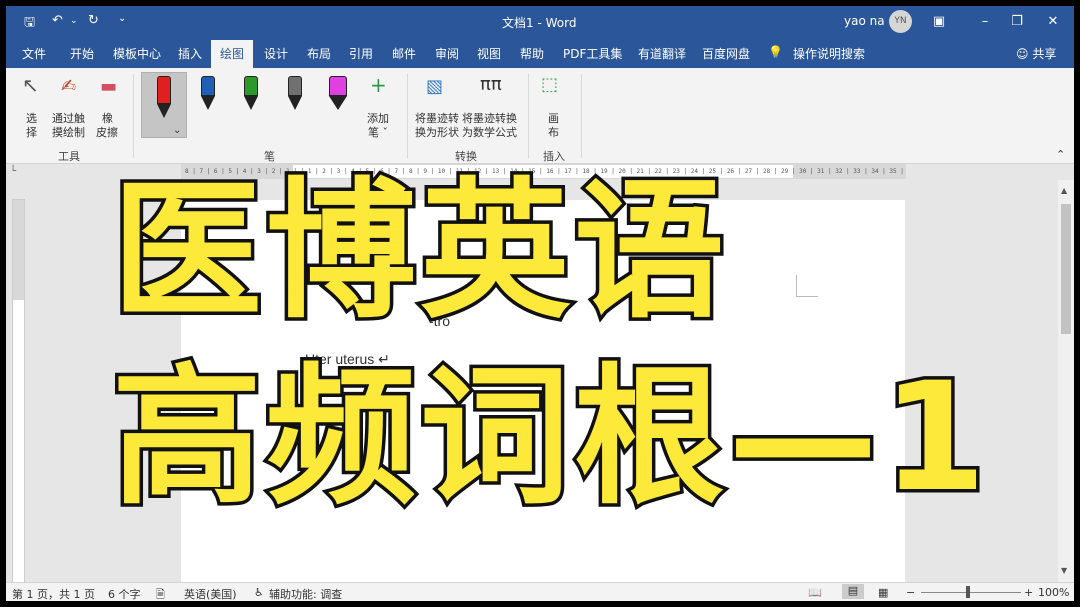 The height and width of the screenshot is (607, 1080). Describe the element at coordinates (347, 359) in the screenshot. I see `document-line-2: Uter uterus ↵` at that location.